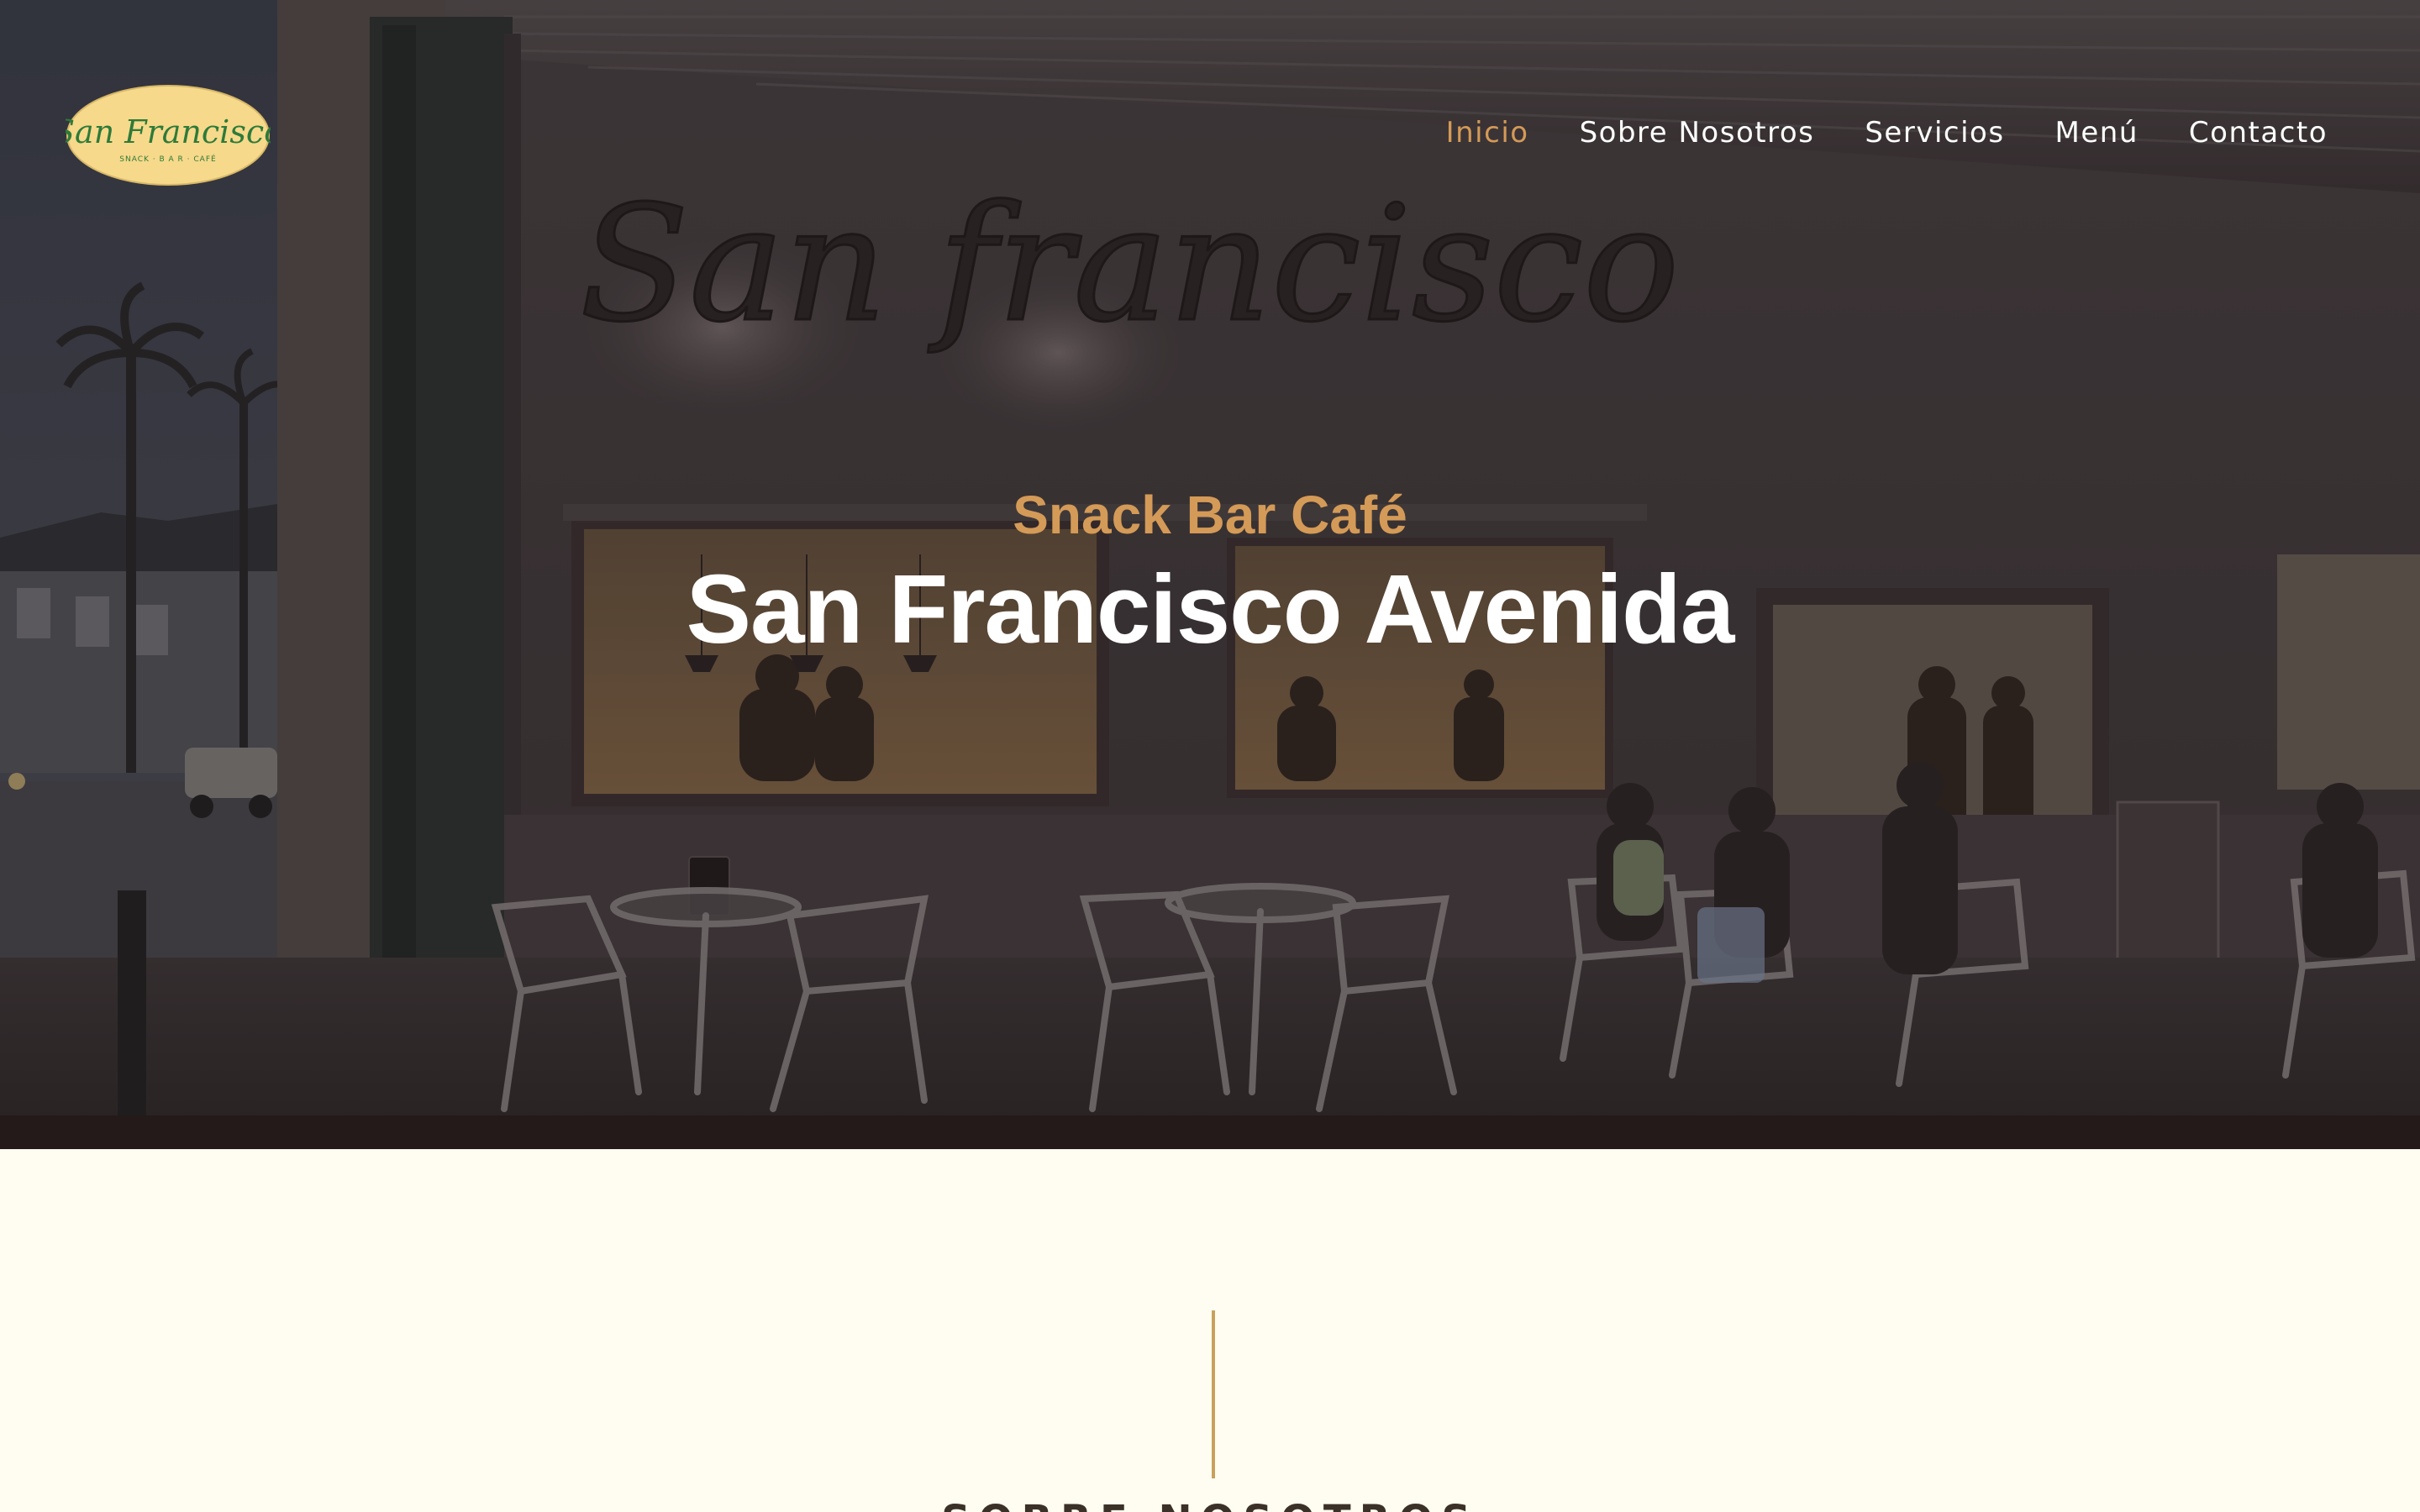 The image size is (2420, 1512). Describe the element at coordinates (168, 131) in the screenshot. I see `logo-script-text: San Francisco` at that location.